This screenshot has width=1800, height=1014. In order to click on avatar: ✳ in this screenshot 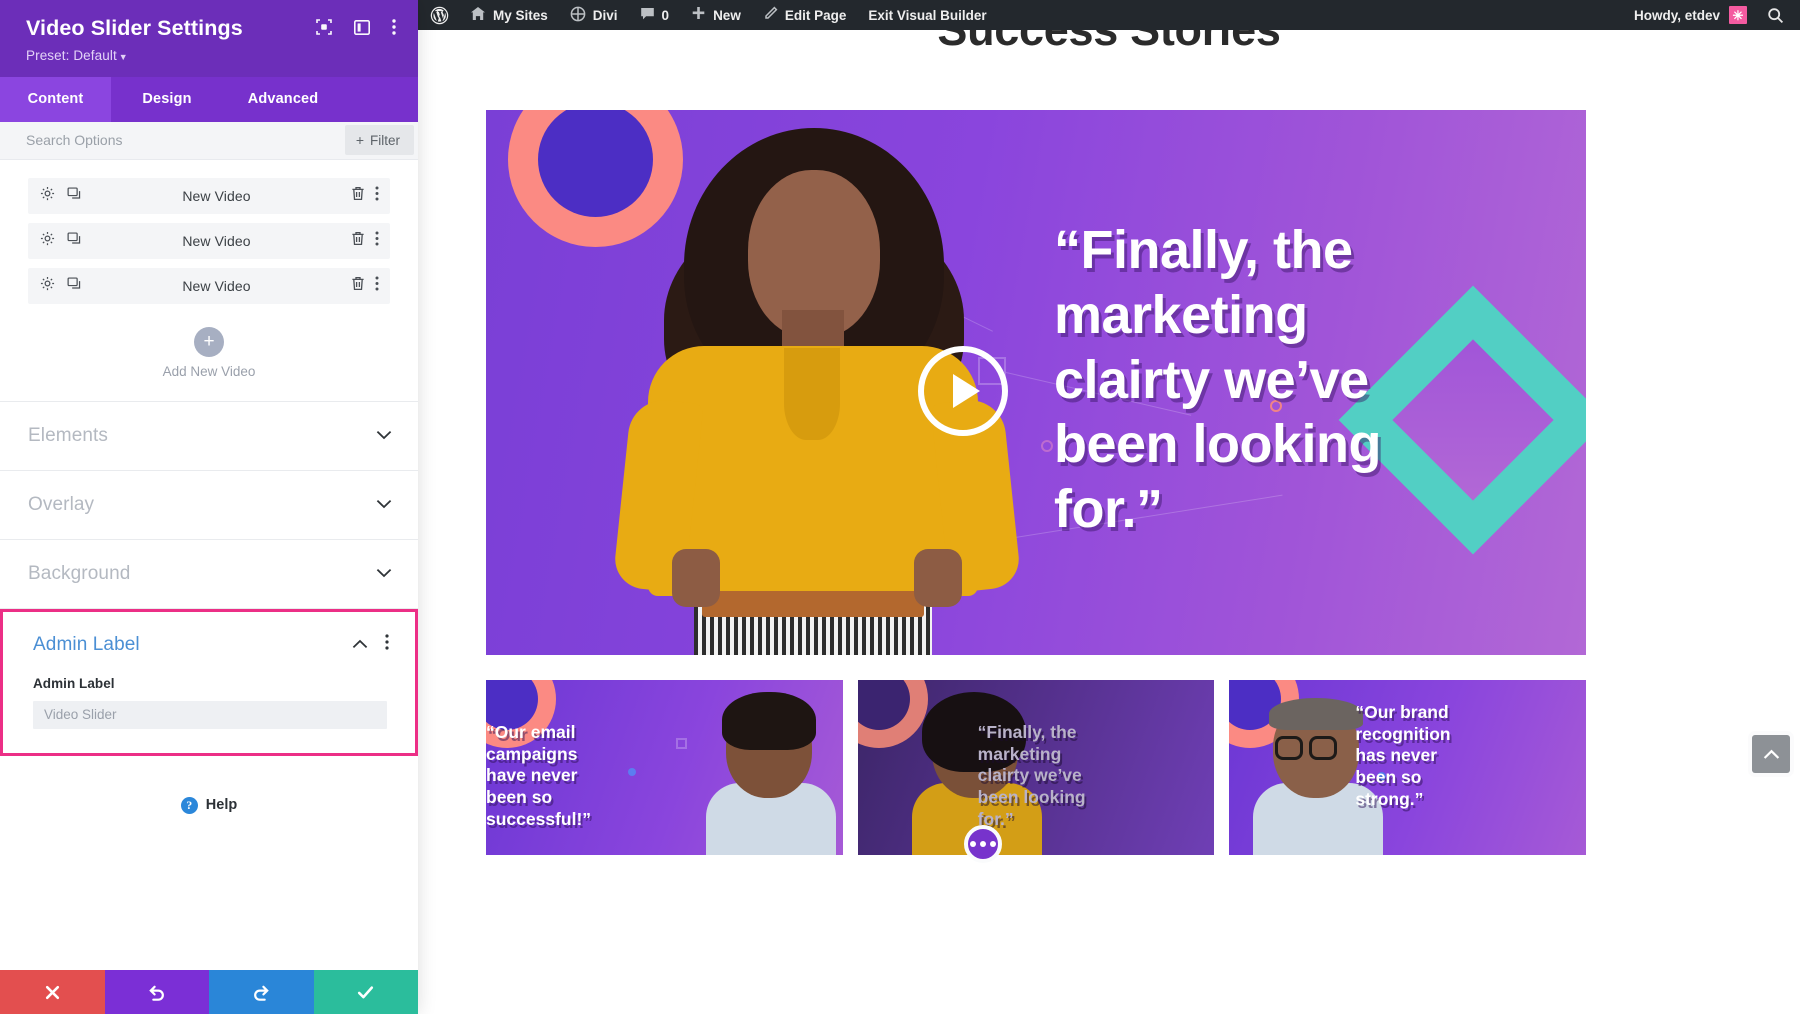, I will do `click(1738, 15)`.